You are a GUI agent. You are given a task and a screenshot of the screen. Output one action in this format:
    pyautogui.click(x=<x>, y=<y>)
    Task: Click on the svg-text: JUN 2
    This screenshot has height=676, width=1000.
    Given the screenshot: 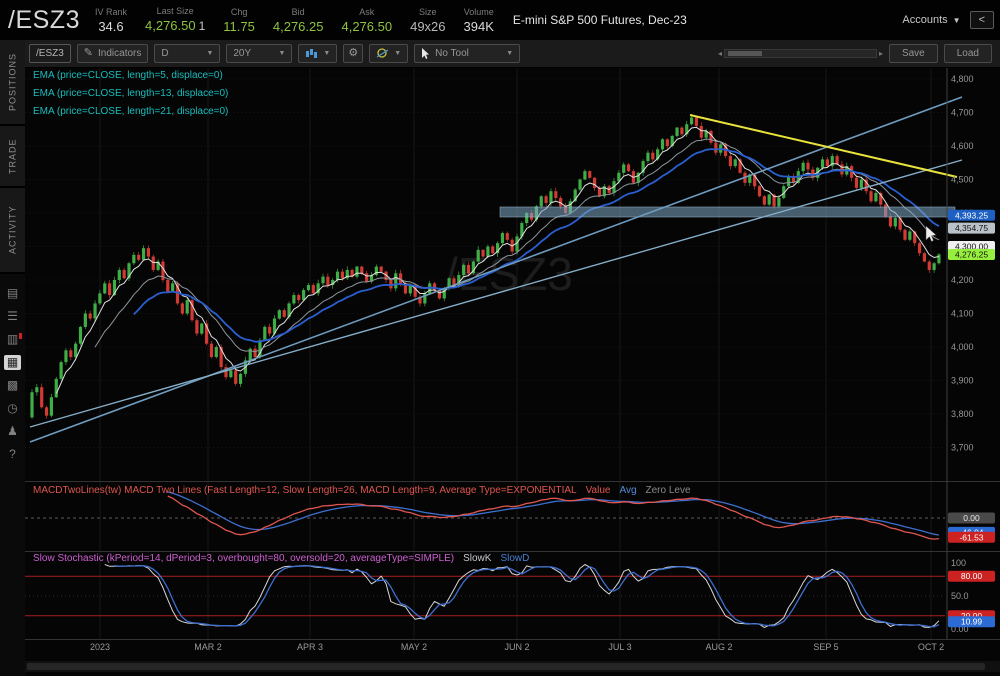 What is the action you would take?
    pyautogui.click(x=516, y=647)
    